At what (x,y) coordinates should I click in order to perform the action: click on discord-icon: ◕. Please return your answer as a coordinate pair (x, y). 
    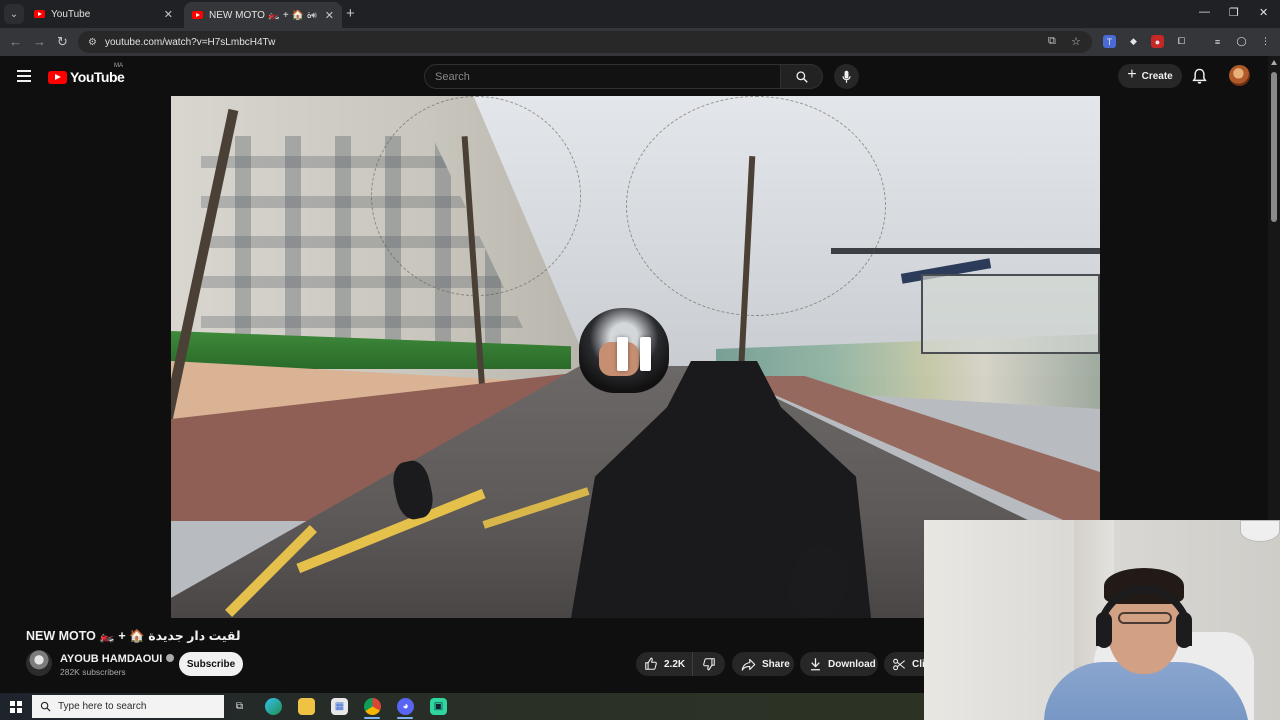
    Looking at the image, I should click on (405, 706).